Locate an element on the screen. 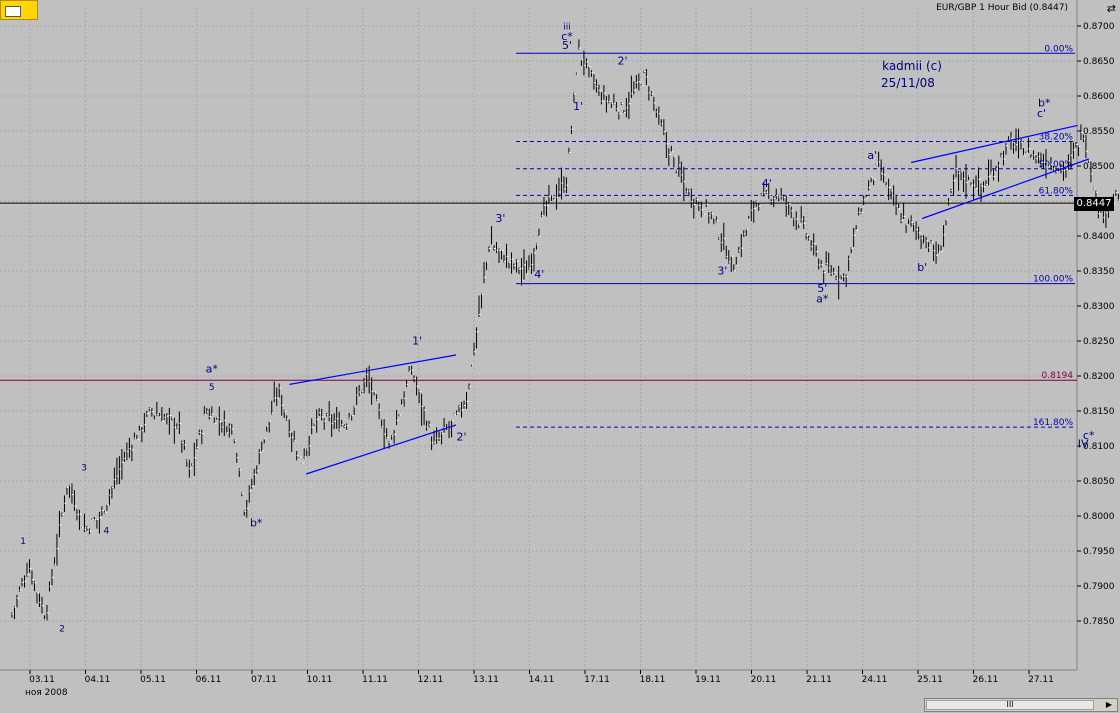 The image size is (1120, 713). wave-label: b* is located at coordinates (256, 523).